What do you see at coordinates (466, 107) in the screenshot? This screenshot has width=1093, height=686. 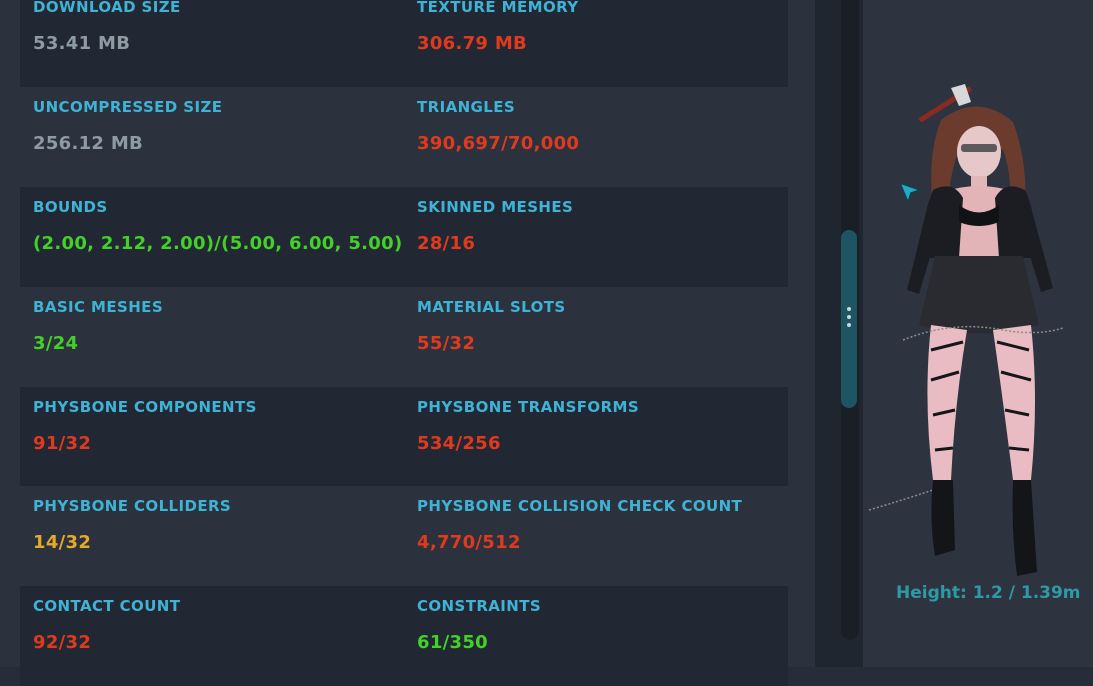 I see `stat-label: TRIANGLES` at bounding box center [466, 107].